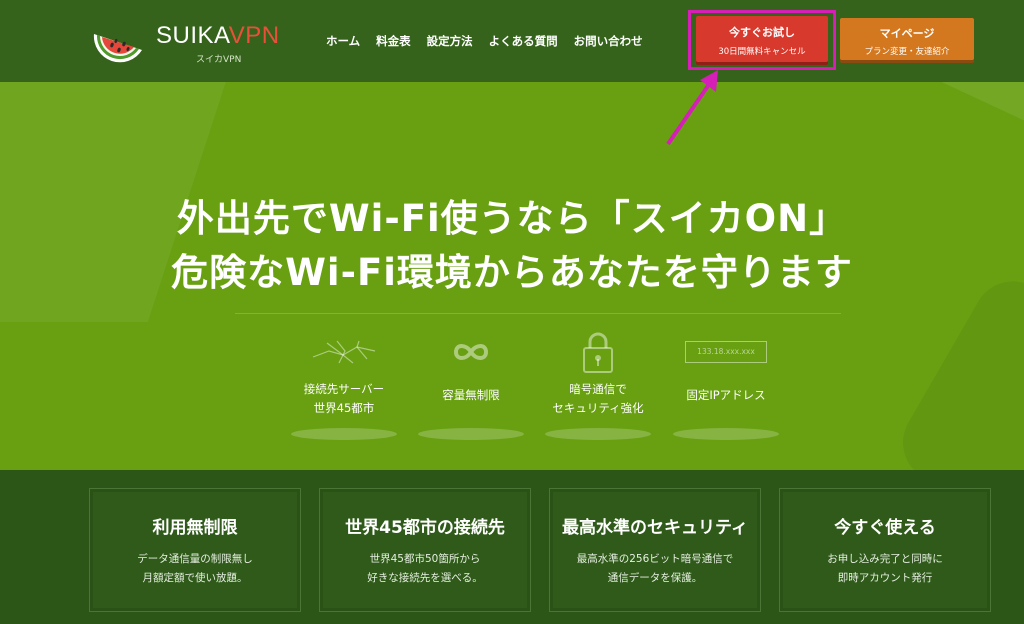 The image size is (1024, 624). I want to click on card-instant: 今すぐ使える お申し込み完了と同時に 即時アカウント発行, so click(885, 550).